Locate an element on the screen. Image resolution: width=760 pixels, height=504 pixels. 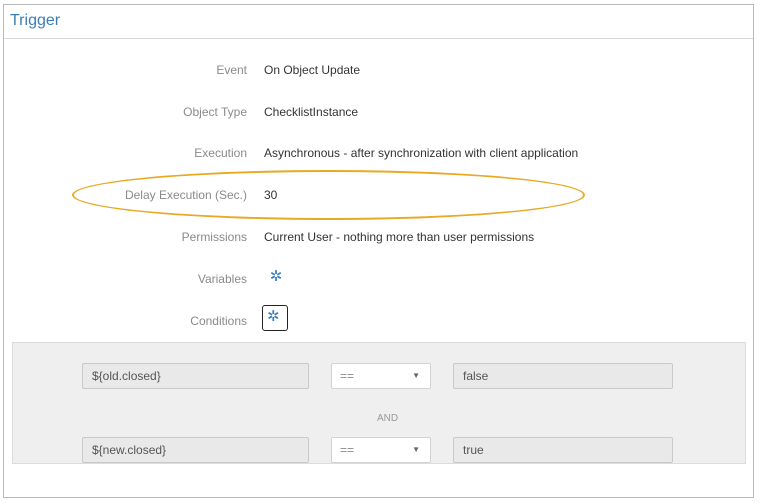
execution-label: Execution is located at coordinates (220, 153).